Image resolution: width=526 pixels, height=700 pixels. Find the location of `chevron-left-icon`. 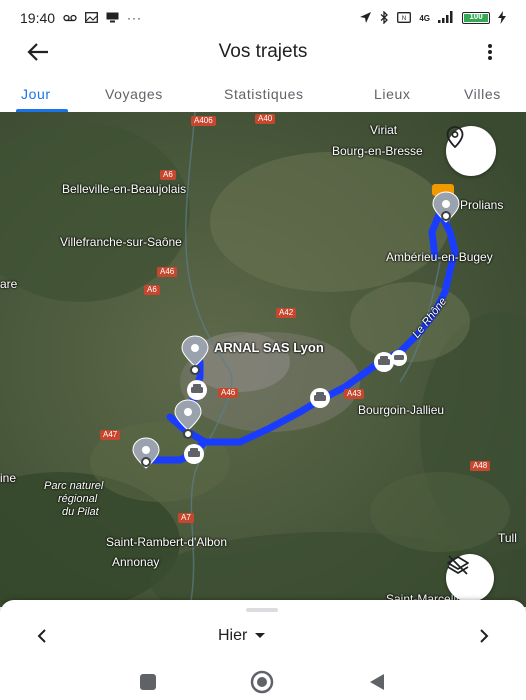

chevron-left-icon is located at coordinates (41, 636).